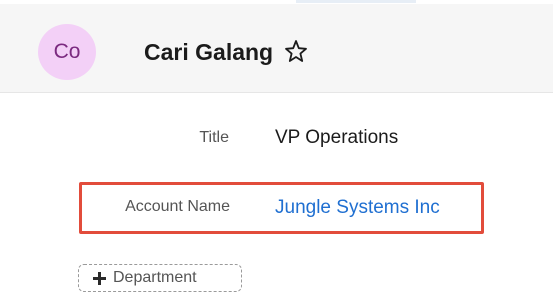 The height and width of the screenshot is (298, 553). What do you see at coordinates (357, 208) in the screenshot?
I see `account-name-link: Jungle Systems Inc` at bounding box center [357, 208].